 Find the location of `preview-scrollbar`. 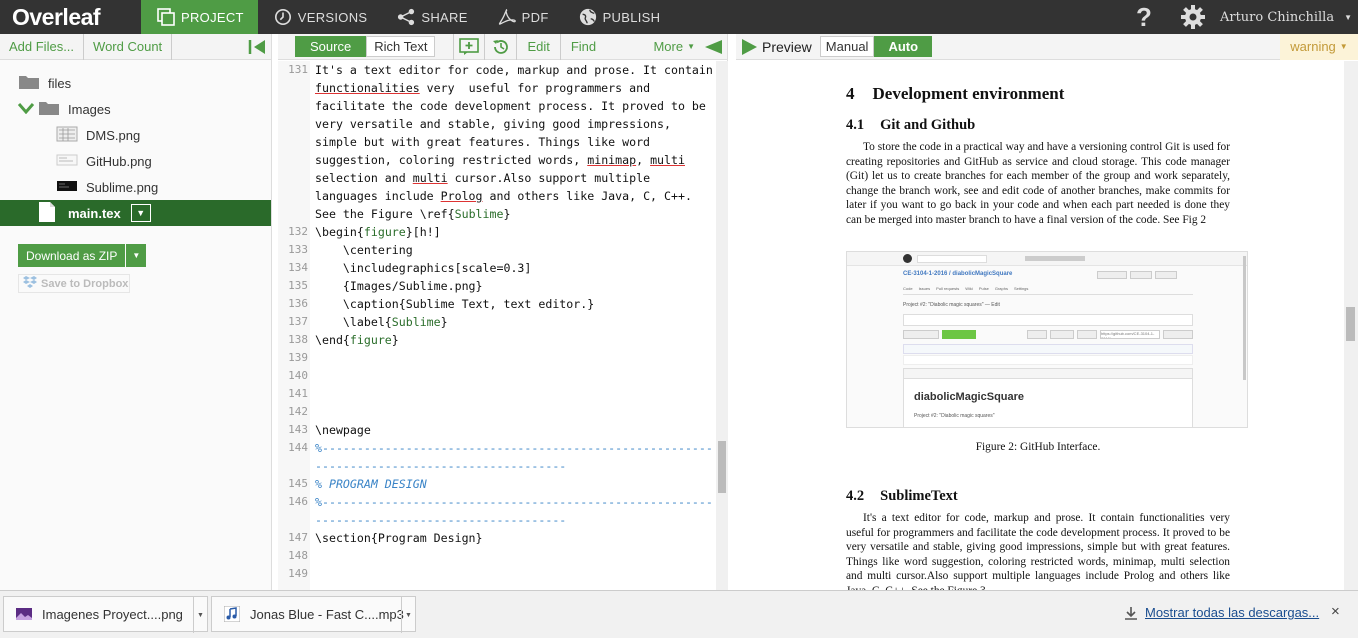

preview-scrollbar is located at coordinates (1351, 325).